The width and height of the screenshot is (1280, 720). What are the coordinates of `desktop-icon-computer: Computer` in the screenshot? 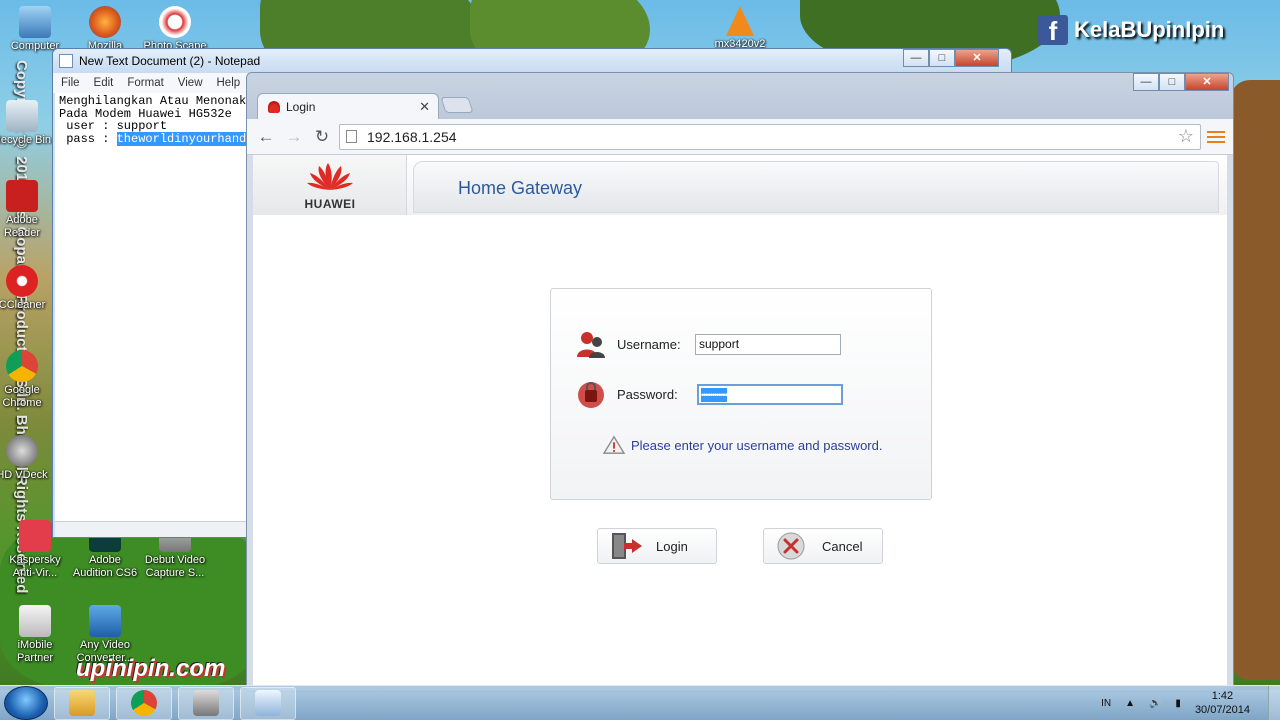 It's located at (35, 29).